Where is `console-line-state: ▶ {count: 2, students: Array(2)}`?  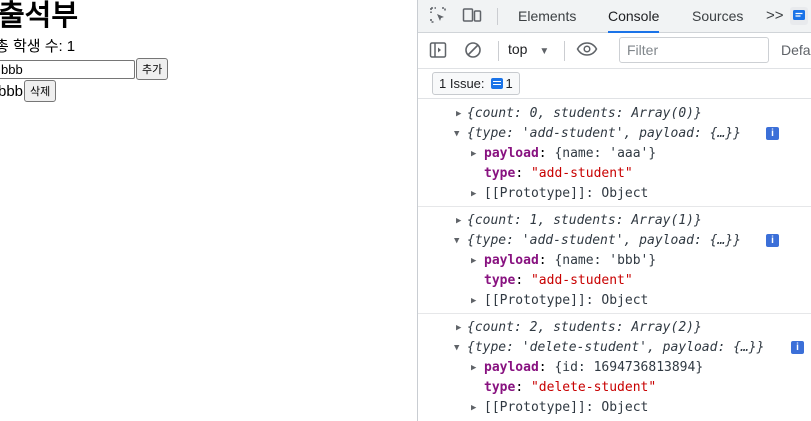 console-line-state: ▶ {count: 2, students: Array(2)} is located at coordinates (614, 328).